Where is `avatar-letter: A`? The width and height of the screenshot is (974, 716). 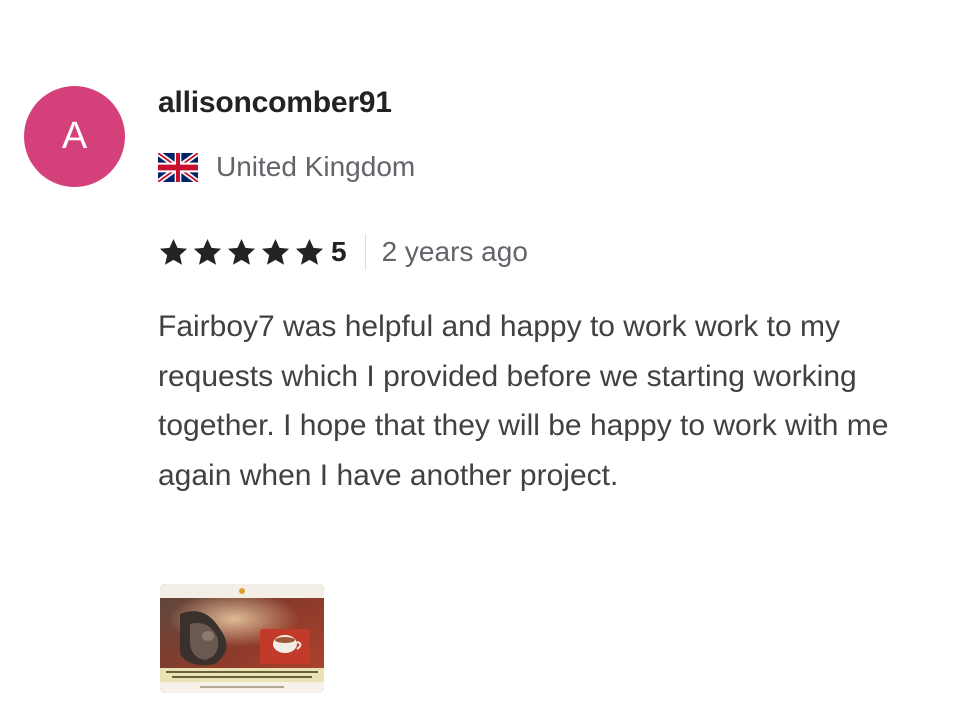 avatar-letter: A is located at coordinates (74, 136).